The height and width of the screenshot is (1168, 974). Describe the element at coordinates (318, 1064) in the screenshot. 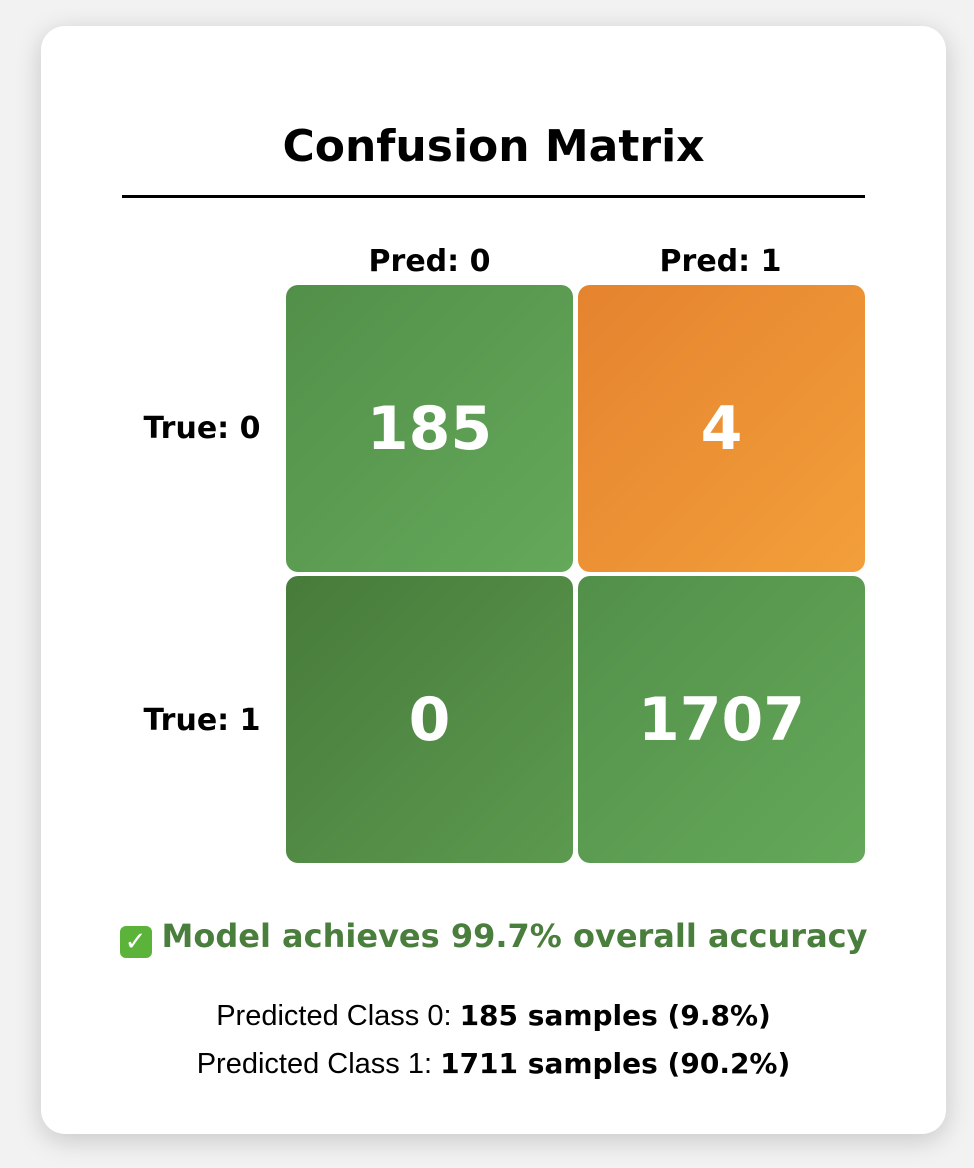

I see `summary-label: Predicted Class 1:` at that location.